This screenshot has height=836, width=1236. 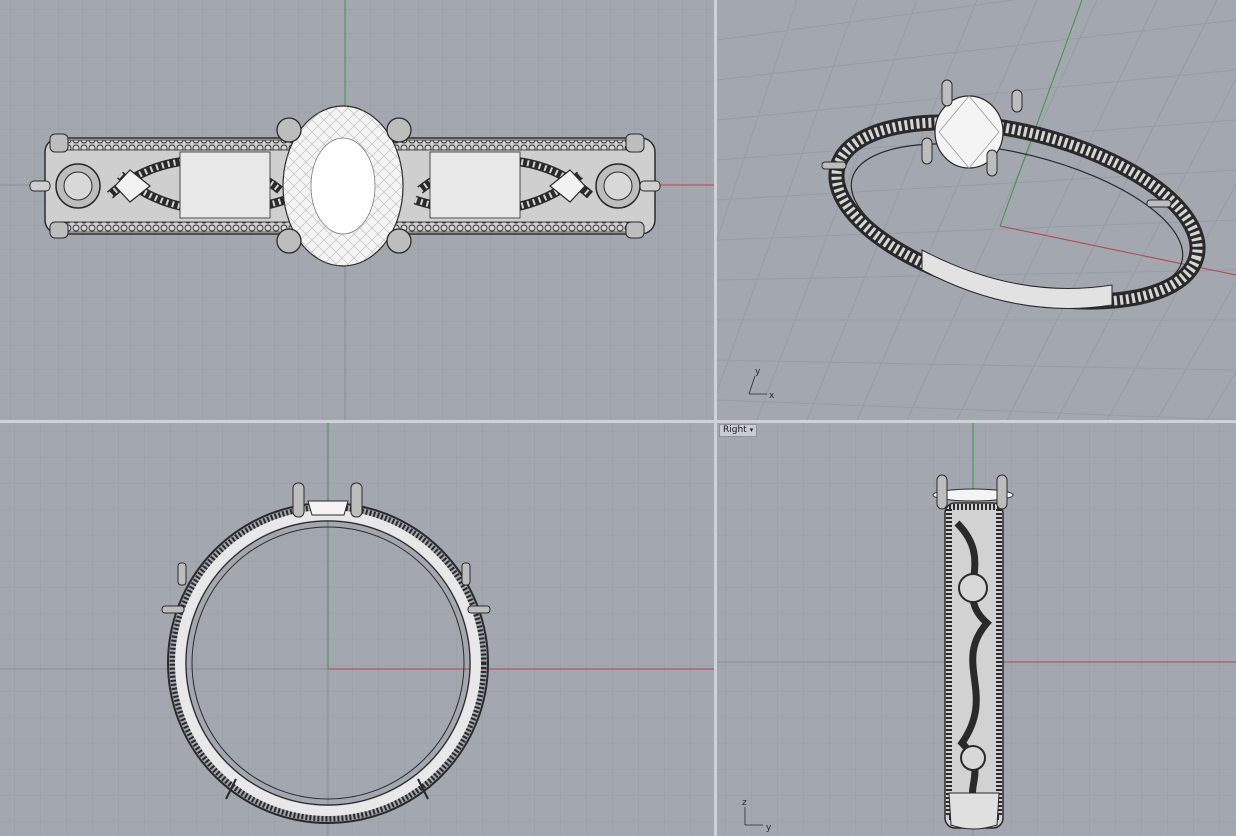 I want to click on chevron-down-icon: ▾, so click(x=752, y=430).